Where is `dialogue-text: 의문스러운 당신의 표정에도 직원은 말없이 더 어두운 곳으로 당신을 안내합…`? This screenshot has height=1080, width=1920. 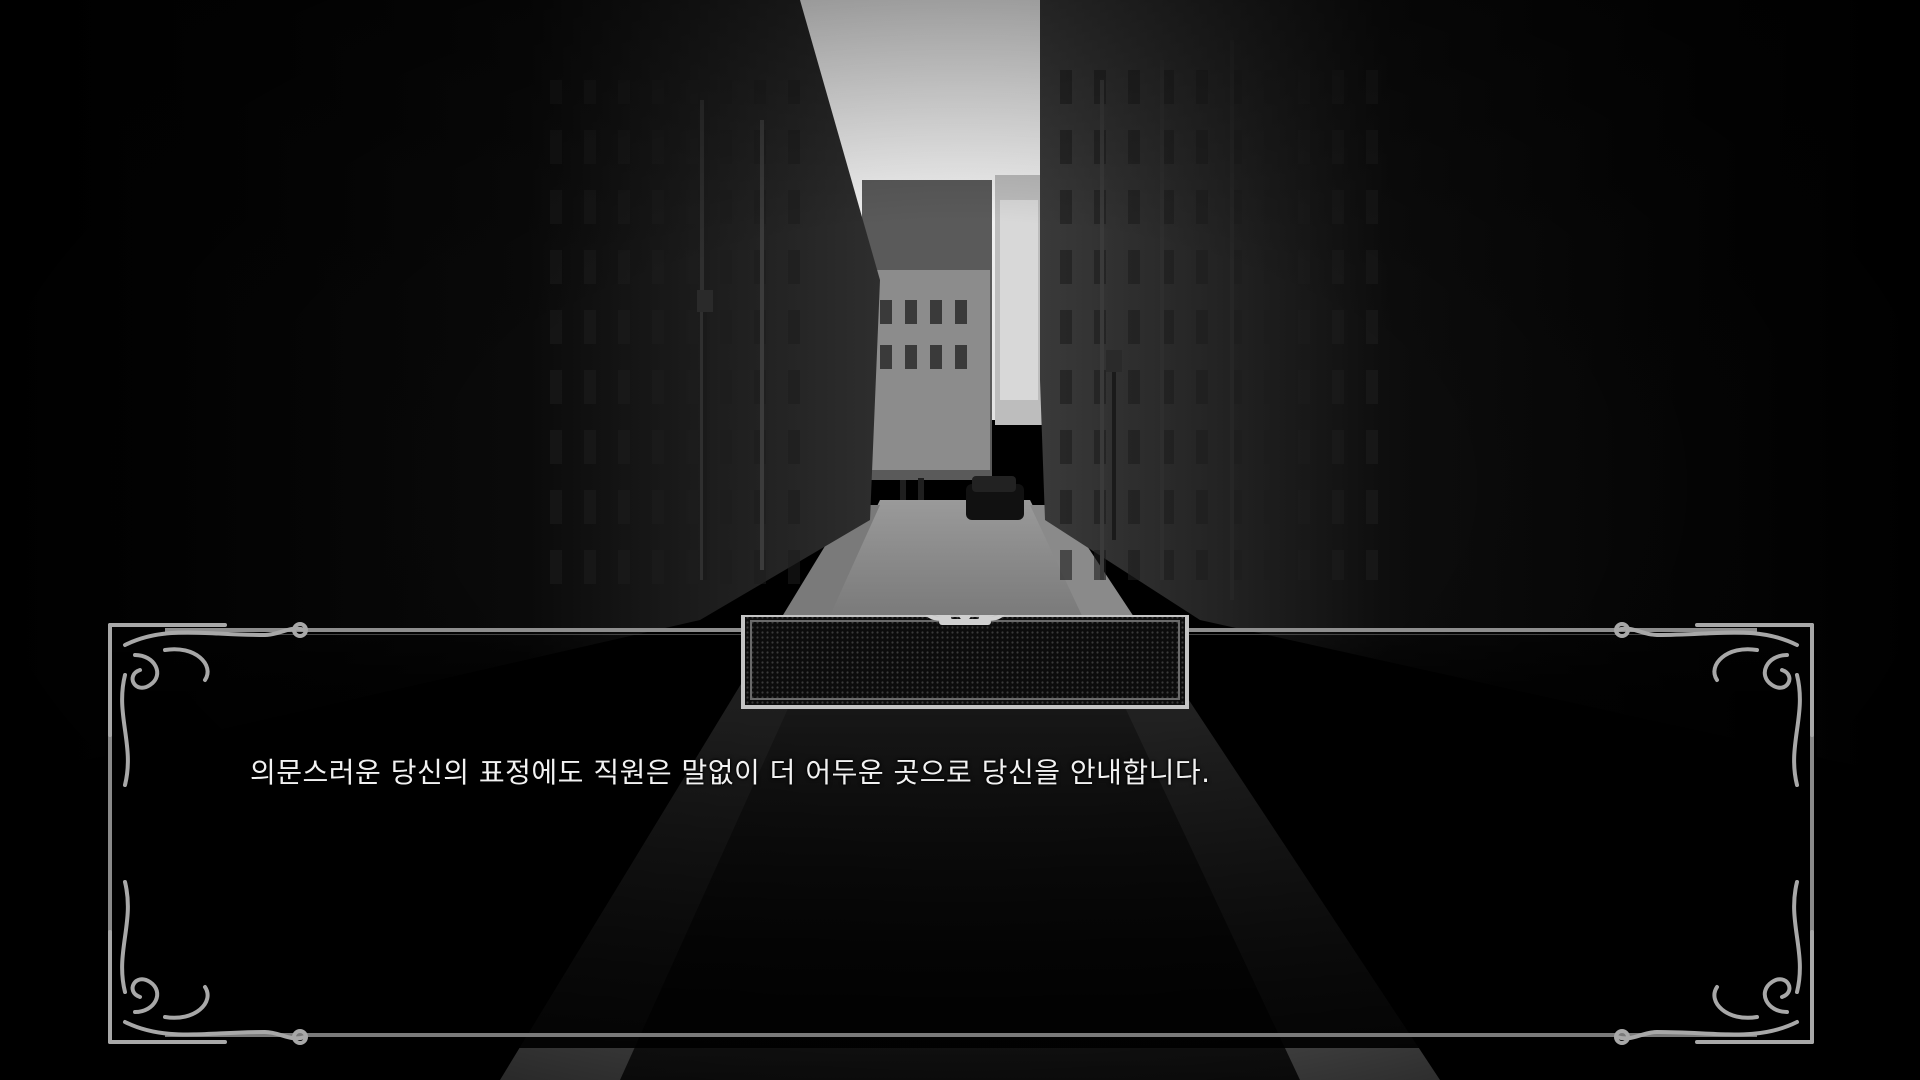
dialogue-text: 의문스러운 당신의 표정에도 직원은 말없이 더 어두운 곳으로 당신을 안내합… is located at coordinates (730, 772).